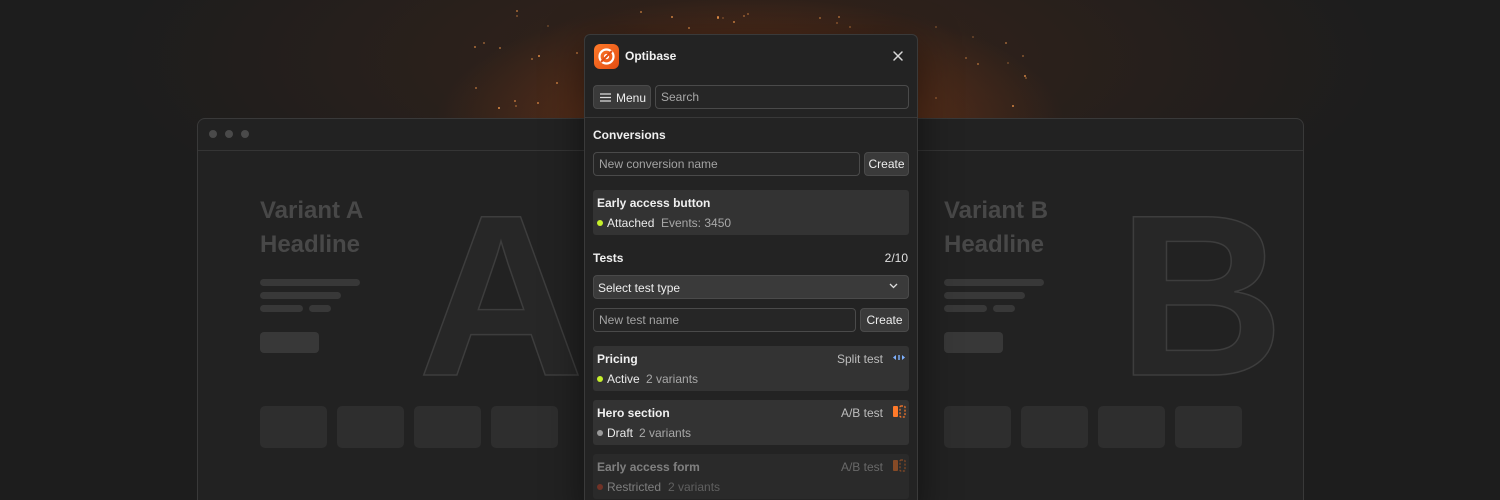 Image resolution: width=1500 pixels, height=500 pixels. I want to click on new-test-input, so click(724, 320).